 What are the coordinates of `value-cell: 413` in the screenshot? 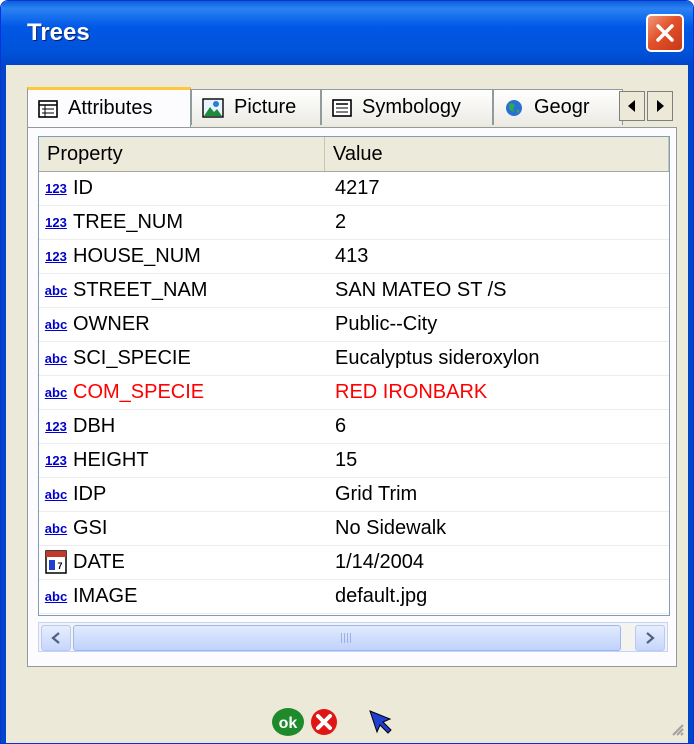 It's located at (351, 256).